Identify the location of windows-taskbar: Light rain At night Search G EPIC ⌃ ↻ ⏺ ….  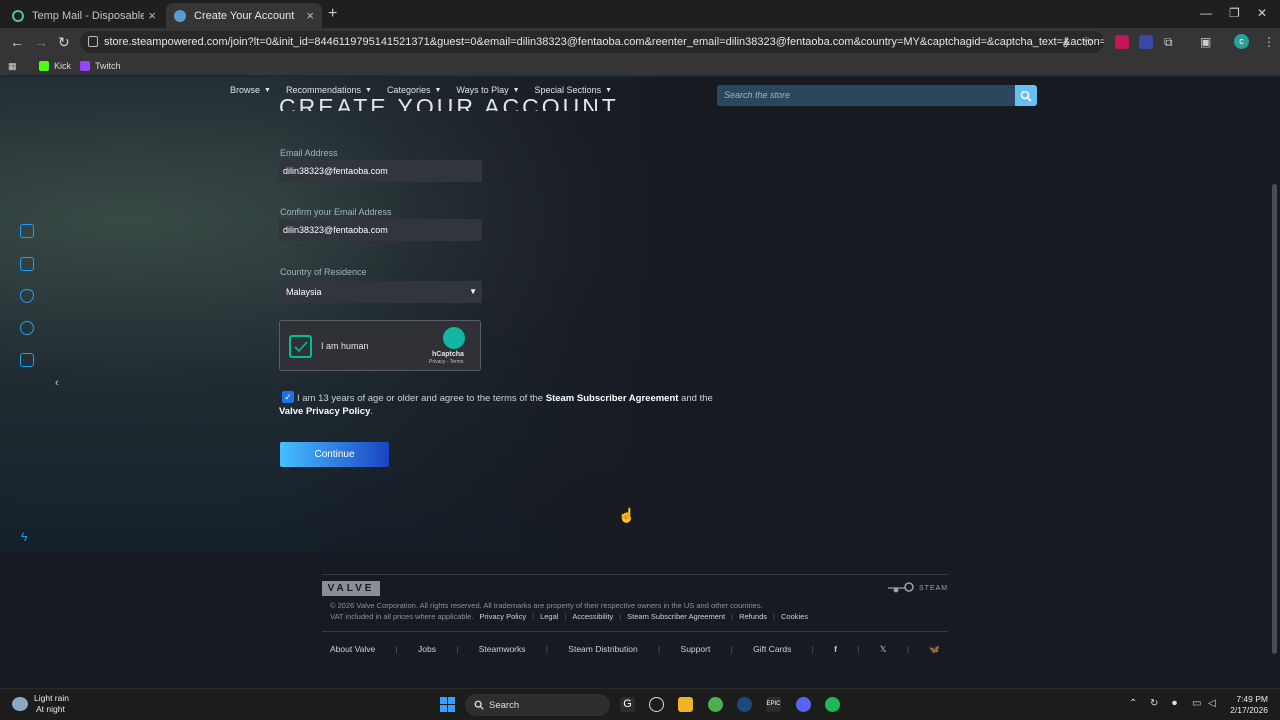
(640, 704).